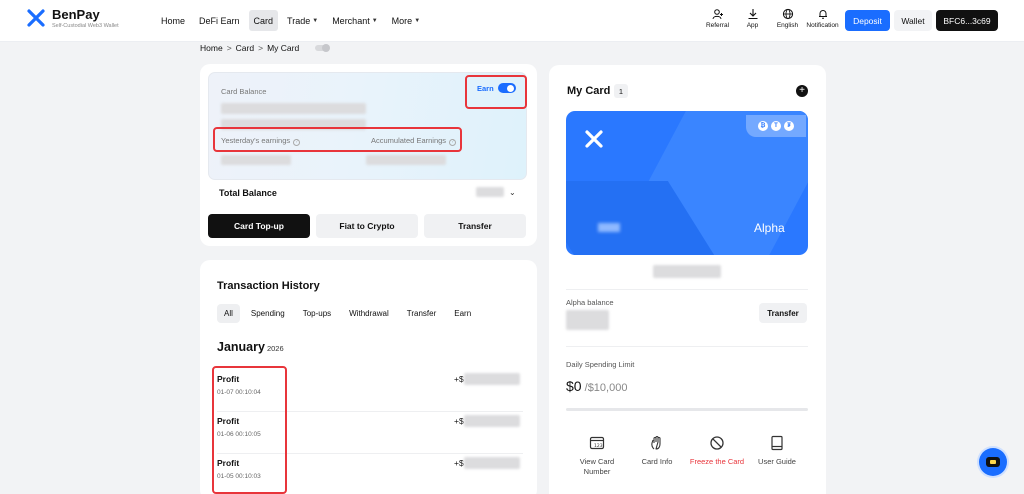 The image size is (1024, 494). What do you see at coordinates (656, 442) in the screenshot?
I see `hand-wave-icon` at bounding box center [656, 442].